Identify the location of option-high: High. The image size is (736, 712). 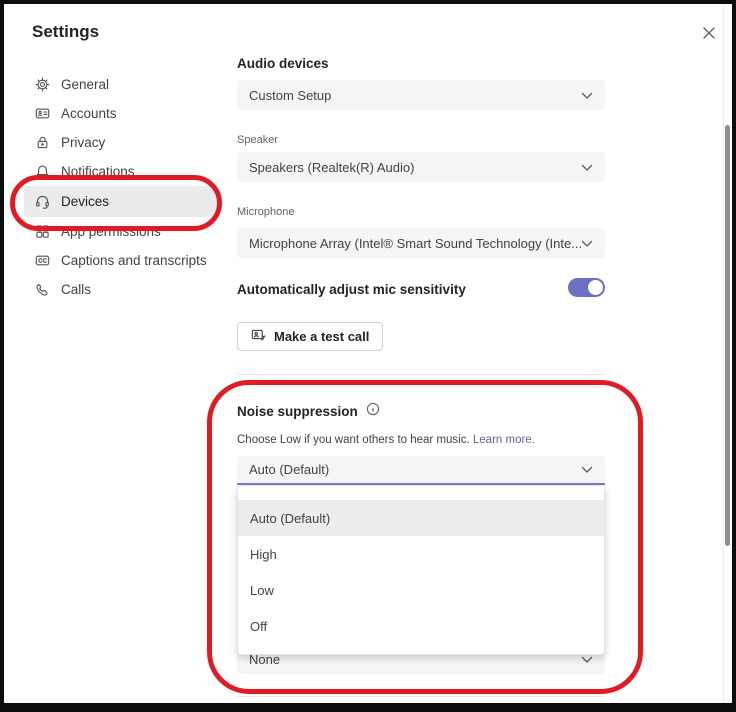
(421, 554).